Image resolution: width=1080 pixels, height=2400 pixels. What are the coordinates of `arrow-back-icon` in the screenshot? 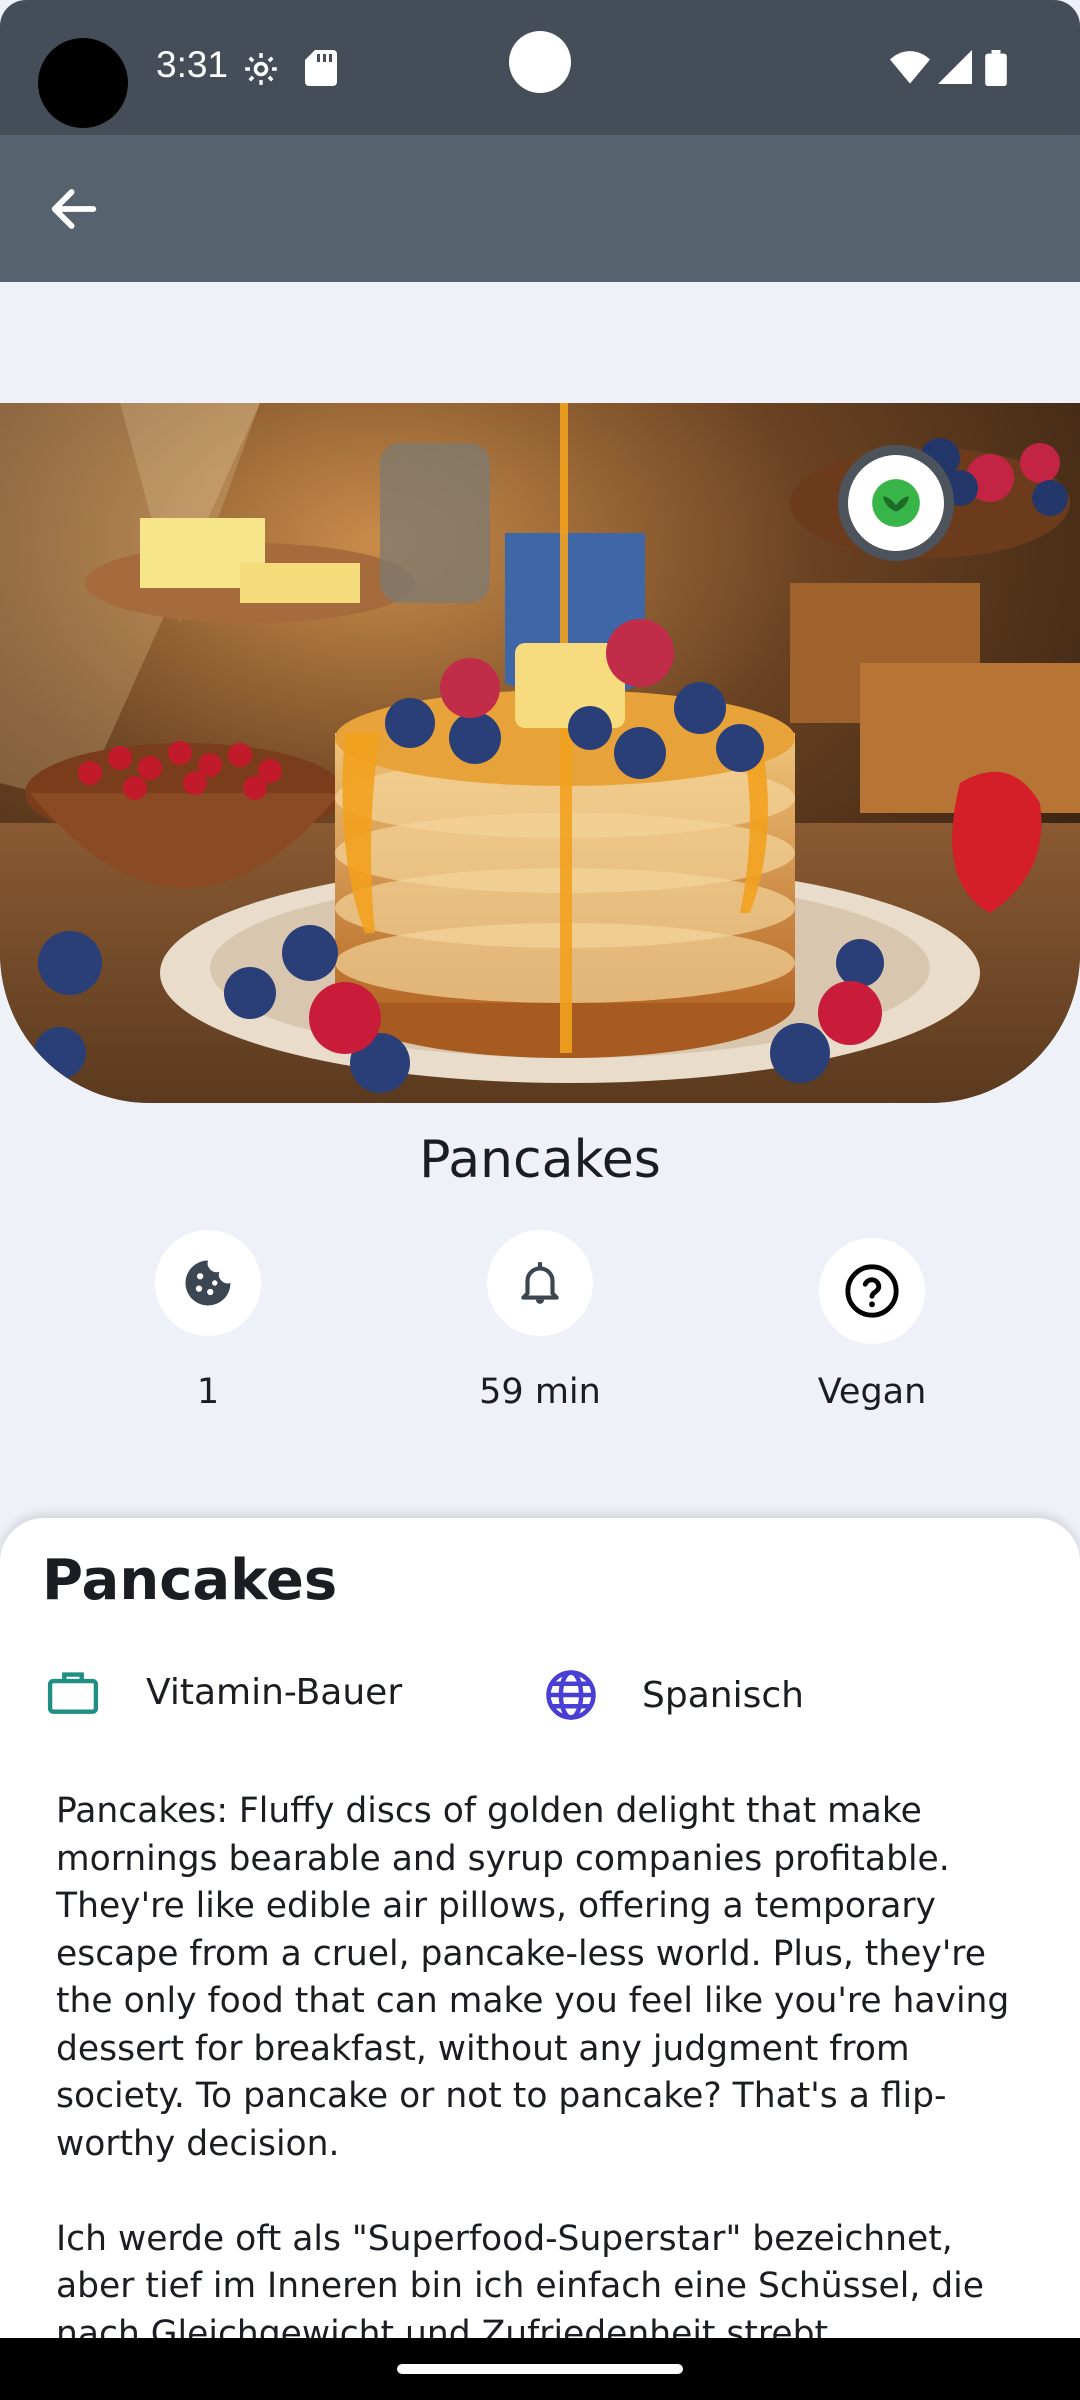 It's located at (74, 209).